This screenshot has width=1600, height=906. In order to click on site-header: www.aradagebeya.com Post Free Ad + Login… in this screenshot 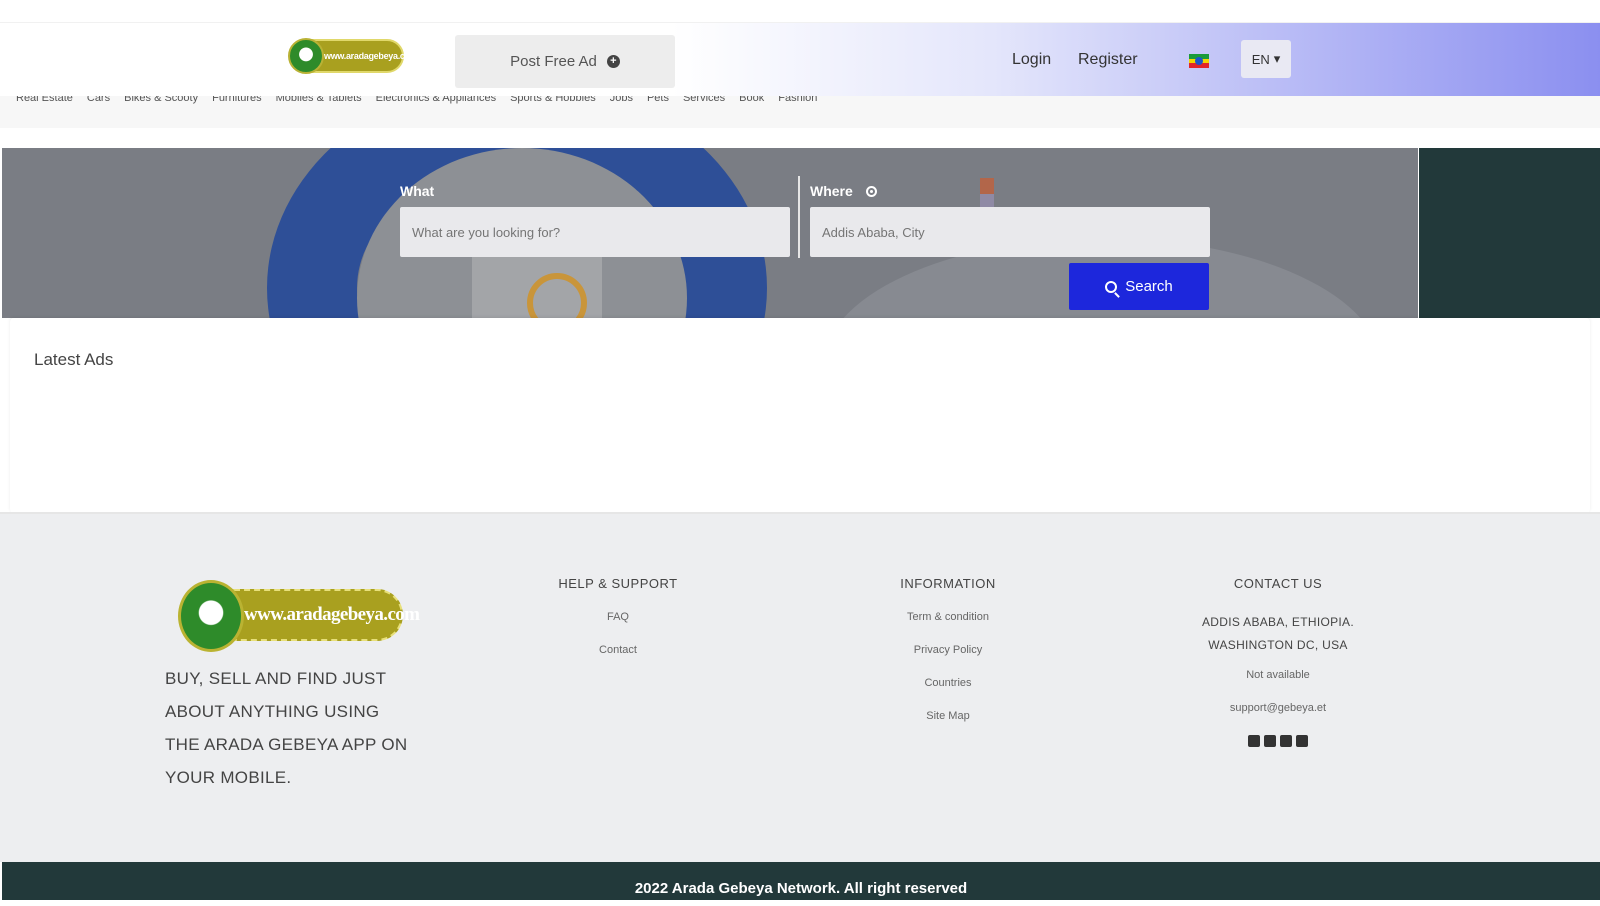, I will do `click(800, 61)`.